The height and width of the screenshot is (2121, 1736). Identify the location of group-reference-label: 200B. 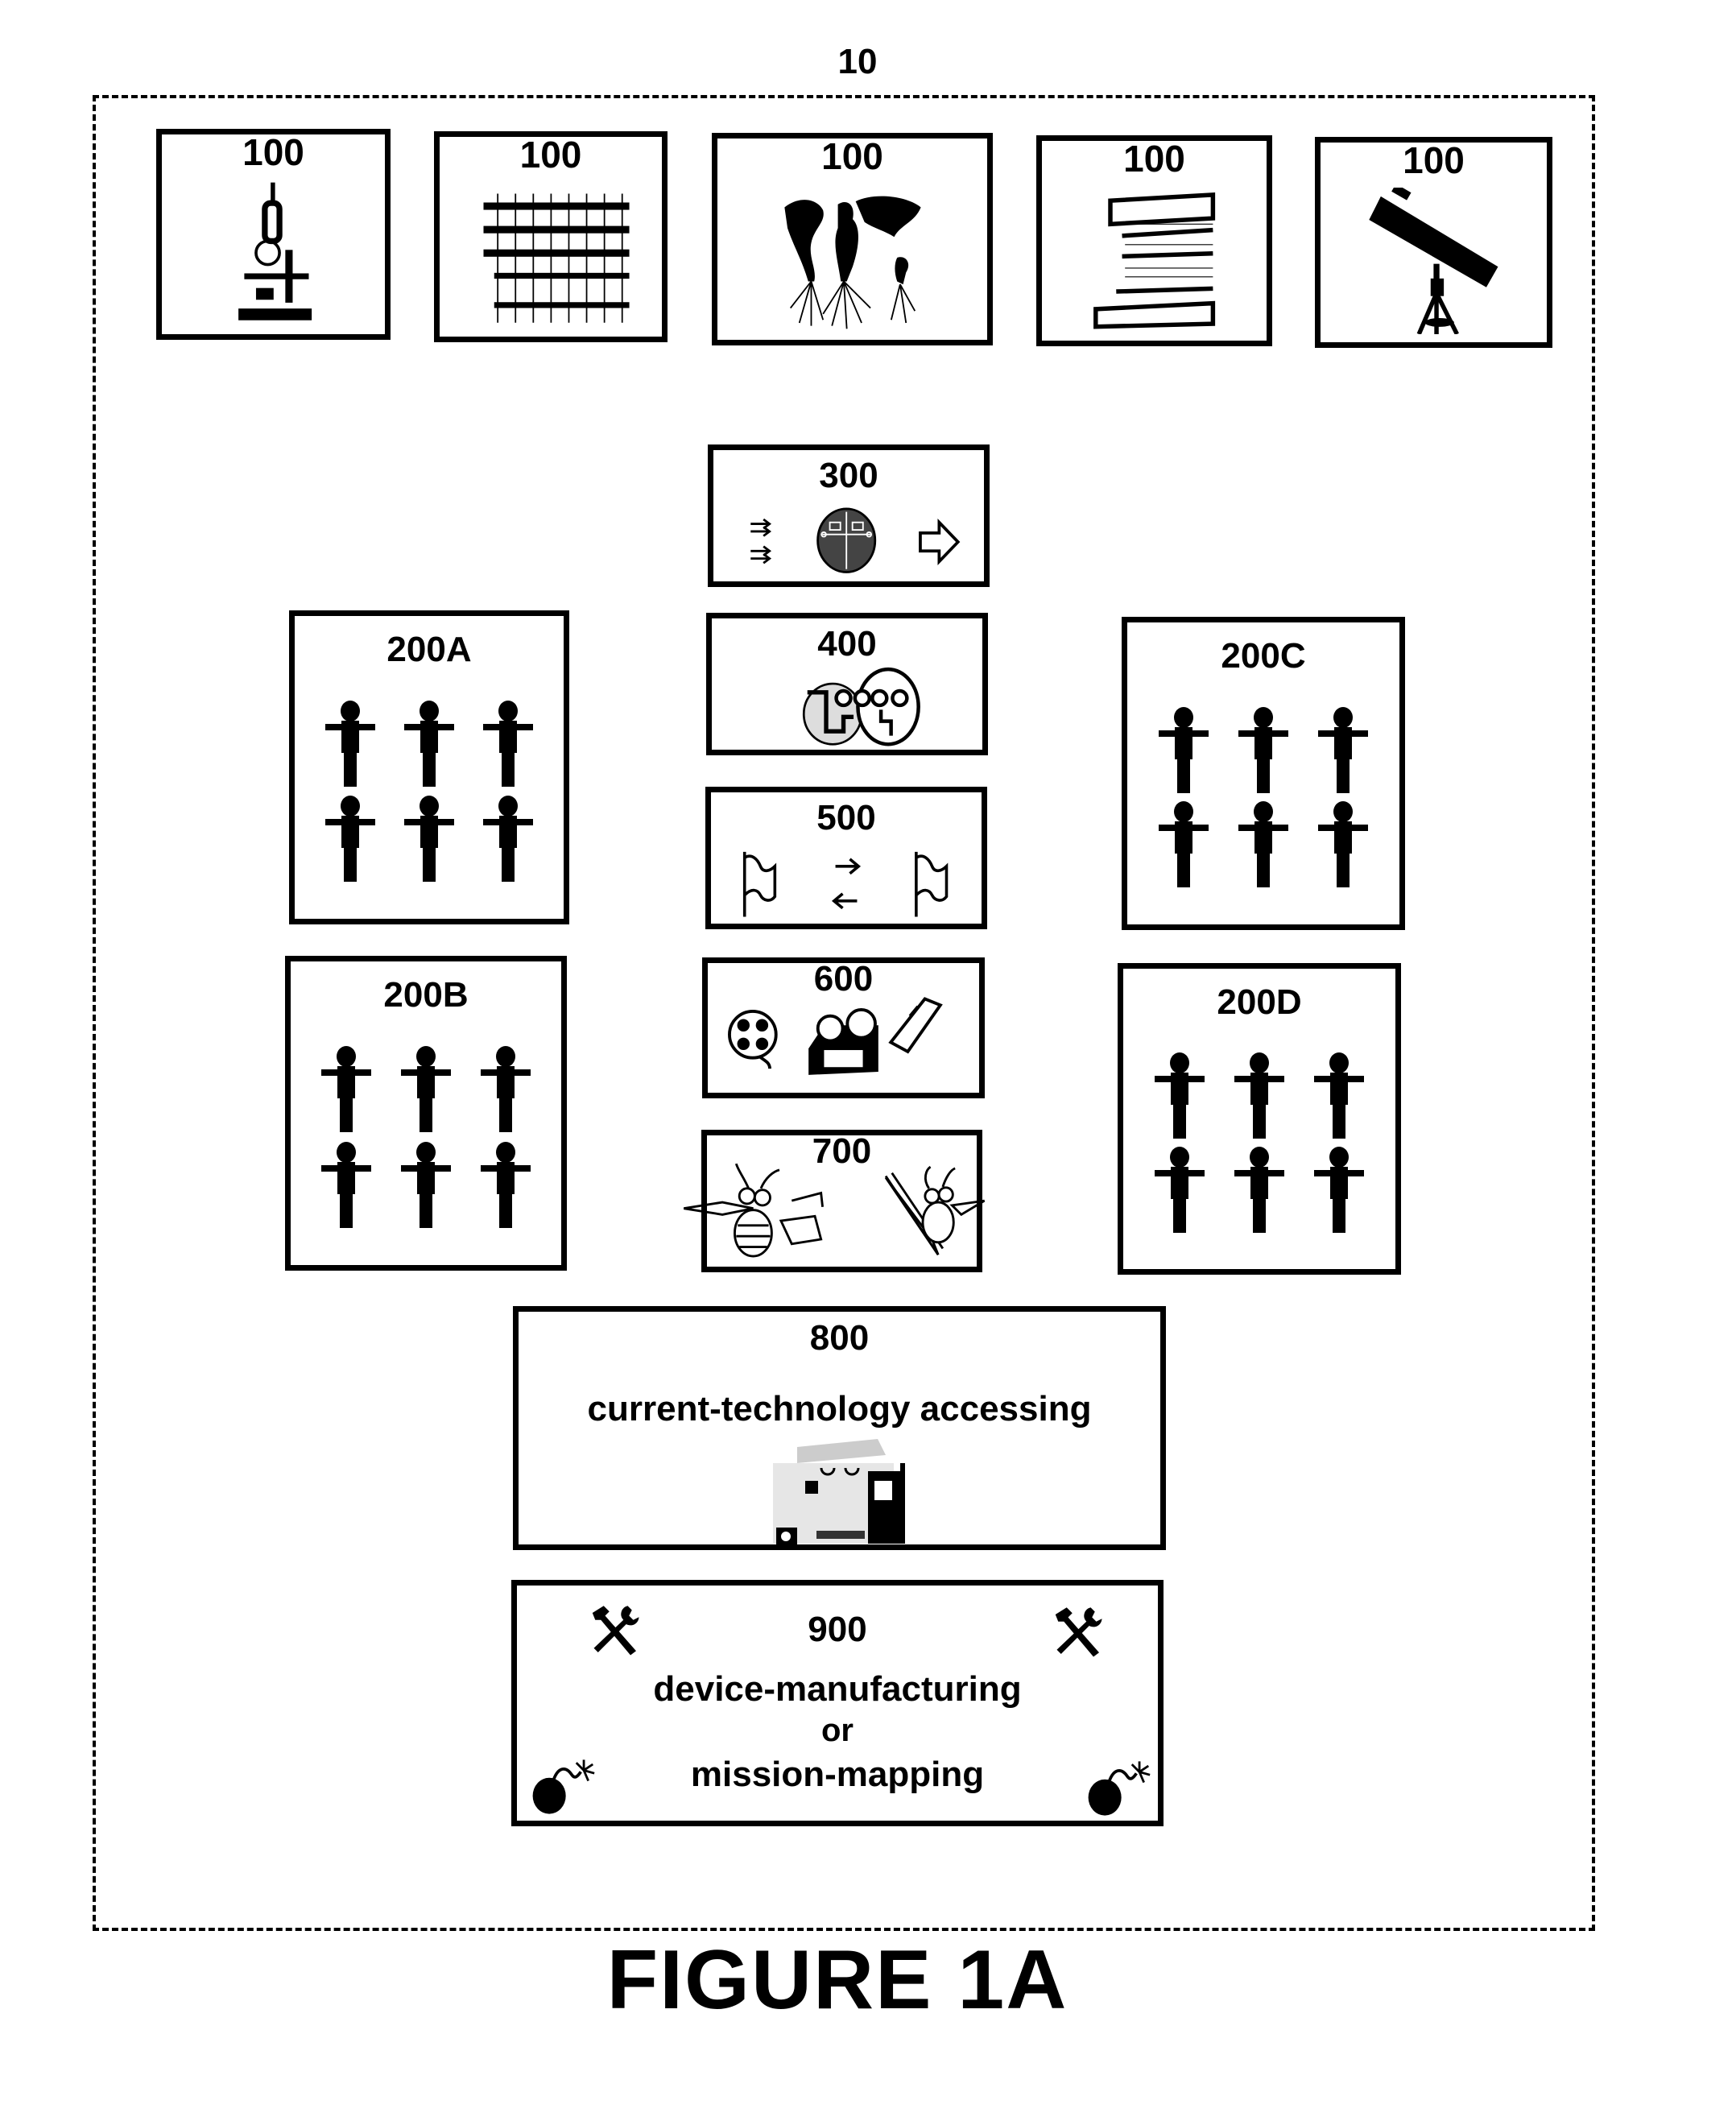
(426, 995).